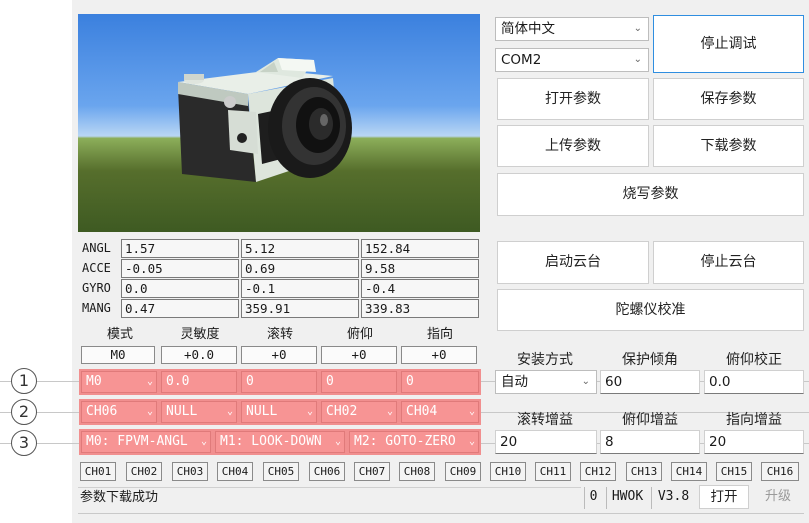 The image size is (809, 523). What do you see at coordinates (327, 471) in the screenshot?
I see `channel-button: CH06` at bounding box center [327, 471].